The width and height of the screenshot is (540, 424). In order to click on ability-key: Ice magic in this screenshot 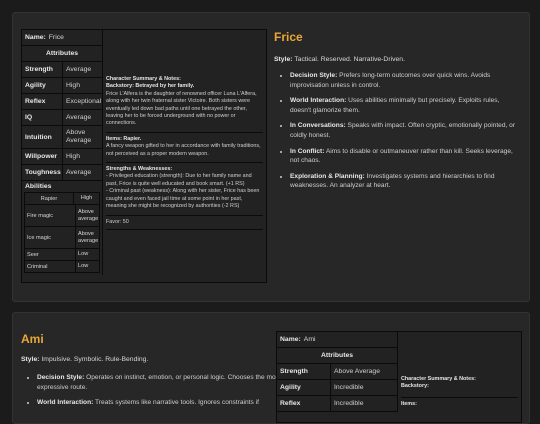, I will do `click(50, 237)`.